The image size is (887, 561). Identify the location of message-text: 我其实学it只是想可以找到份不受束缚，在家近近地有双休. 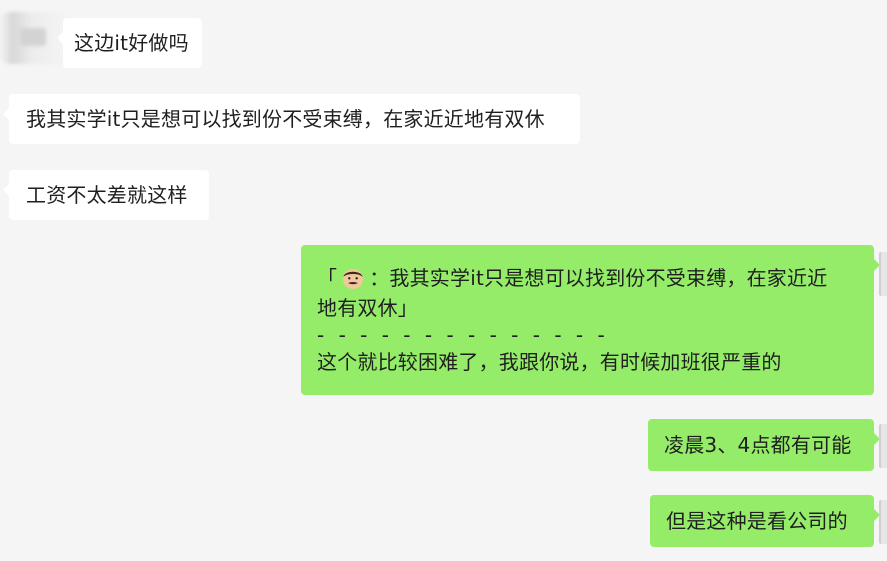
(285, 119).